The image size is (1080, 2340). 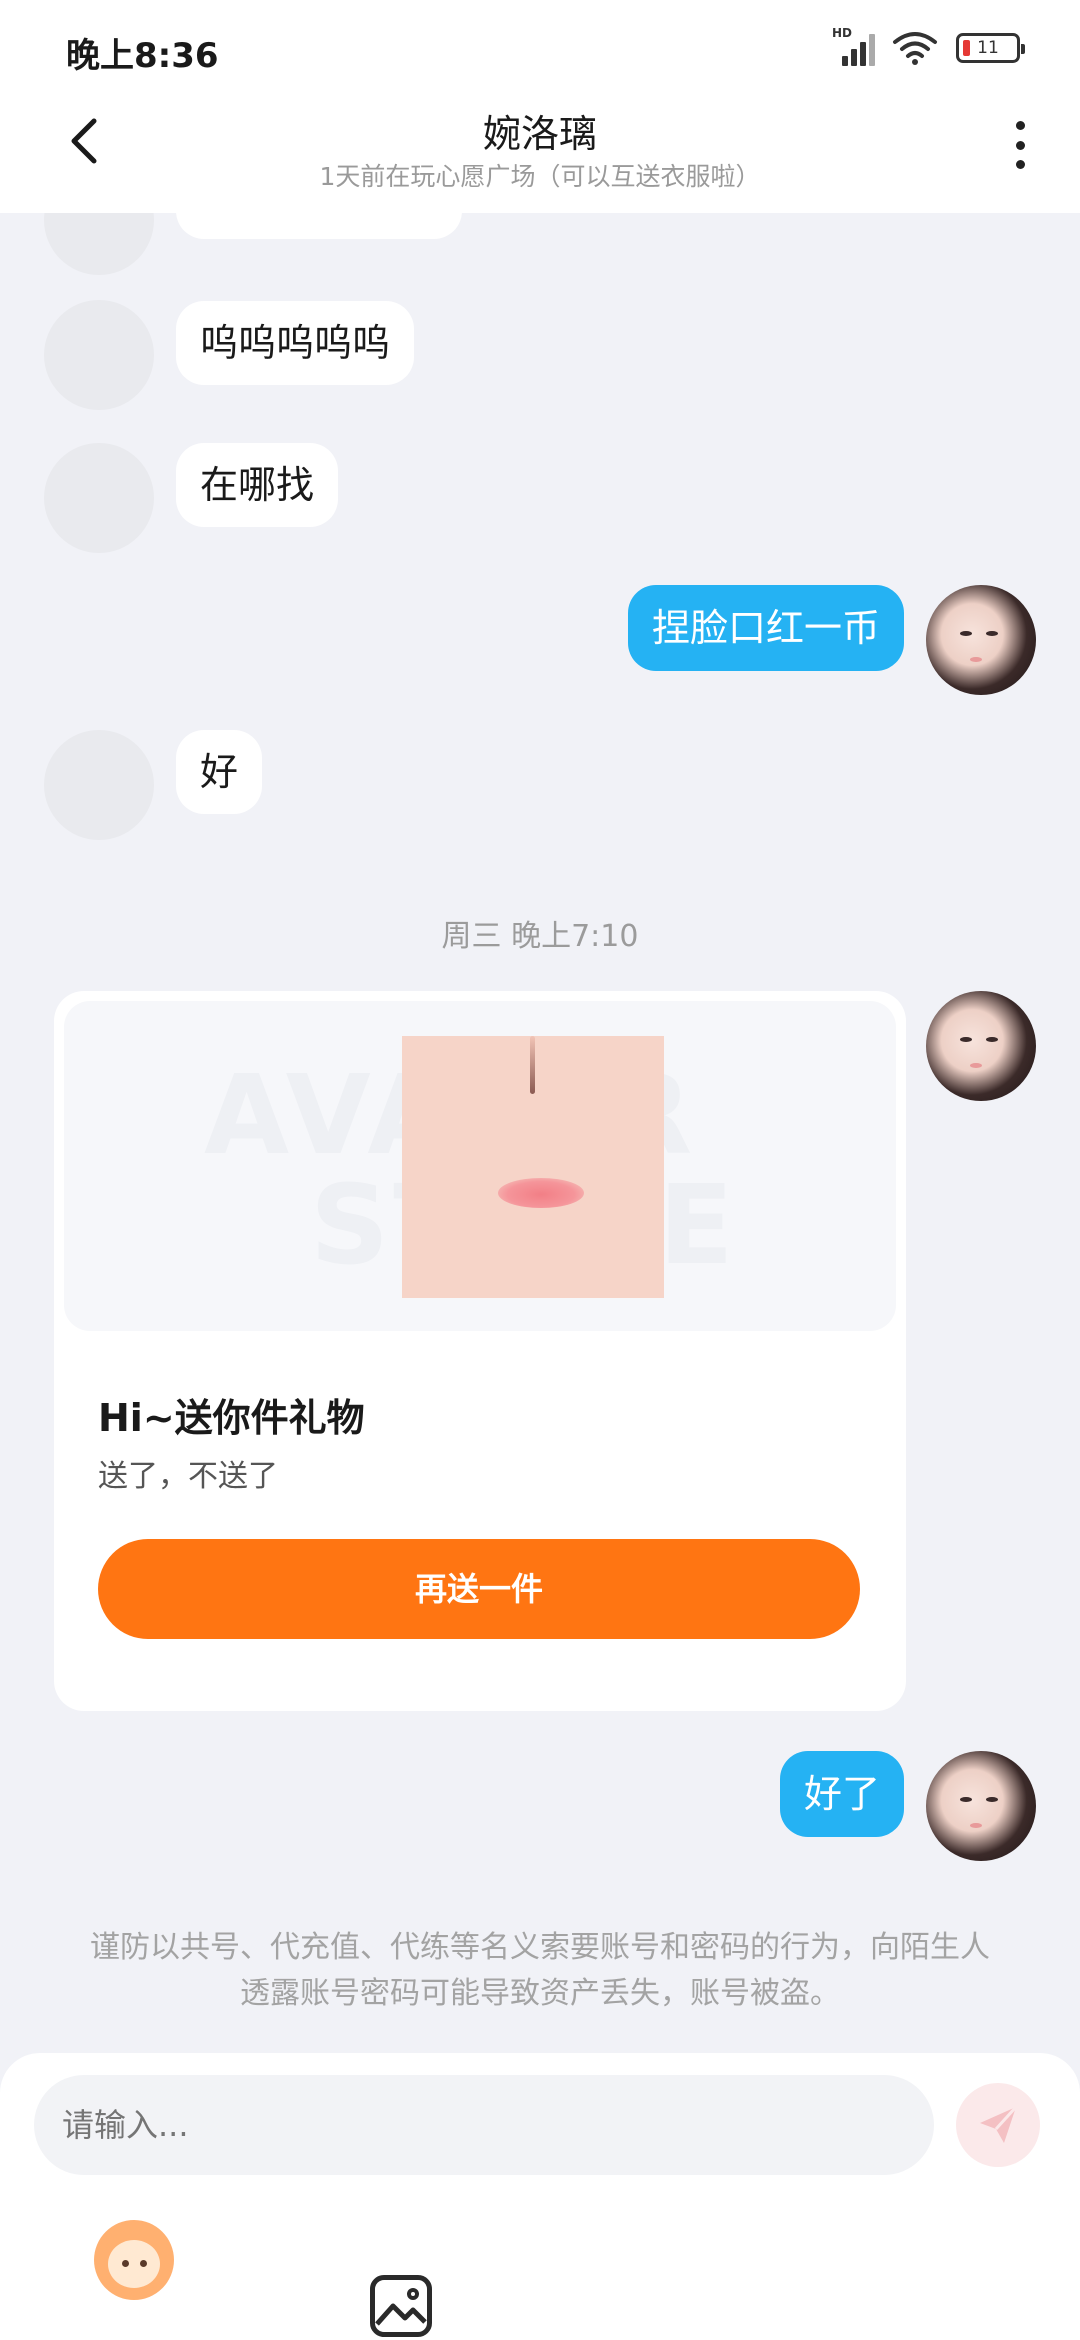 What do you see at coordinates (533, 1167) in the screenshot?
I see `gift-item-image` at bounding box center [533, 1167].